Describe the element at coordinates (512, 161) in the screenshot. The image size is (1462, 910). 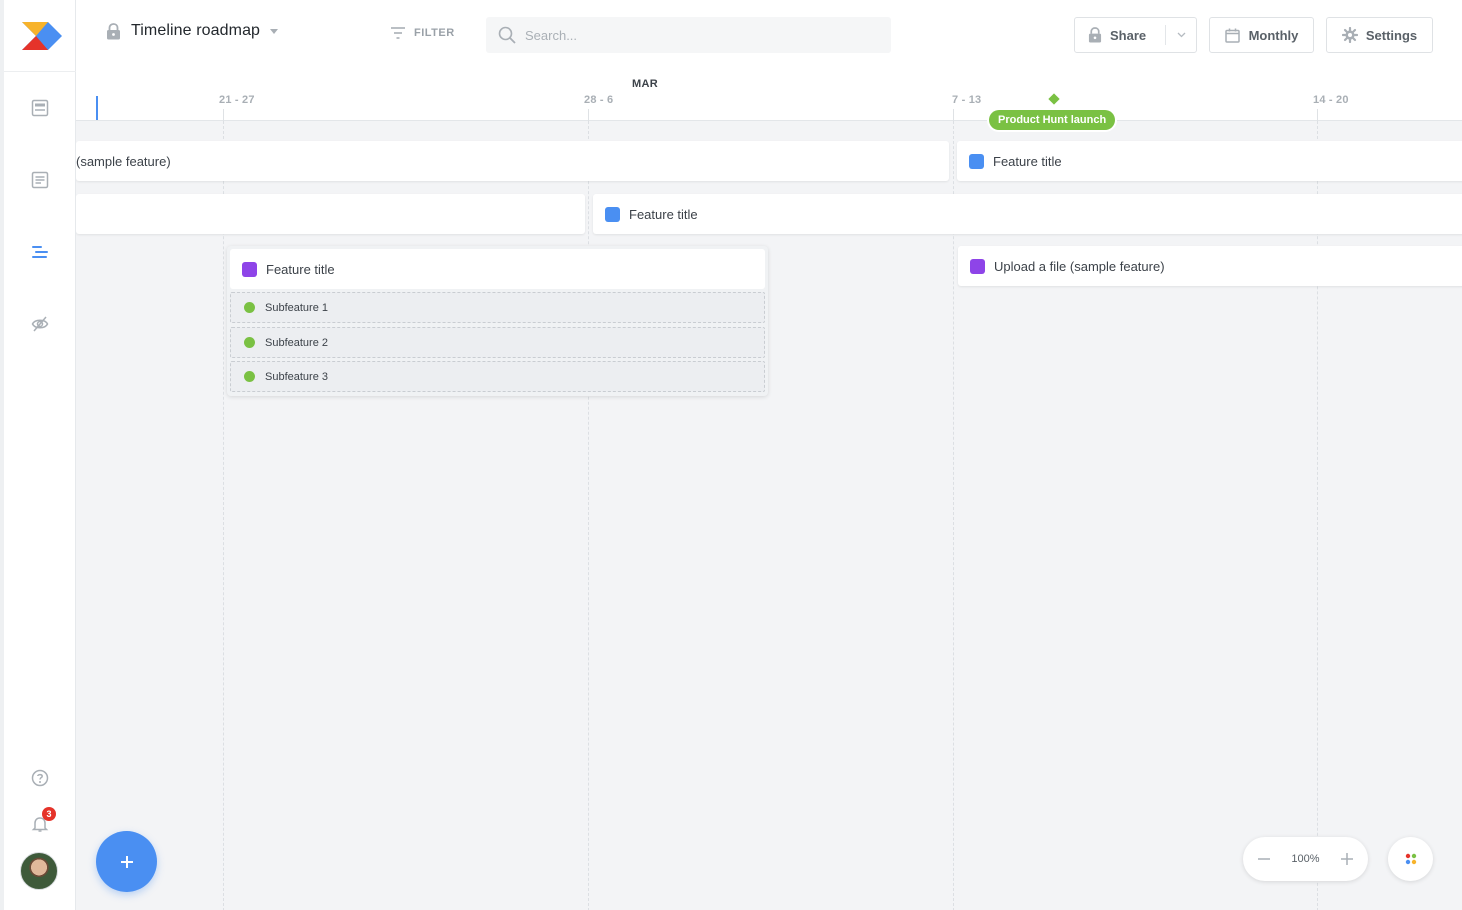
I see `feature-bar: (sample feature)` at that location.